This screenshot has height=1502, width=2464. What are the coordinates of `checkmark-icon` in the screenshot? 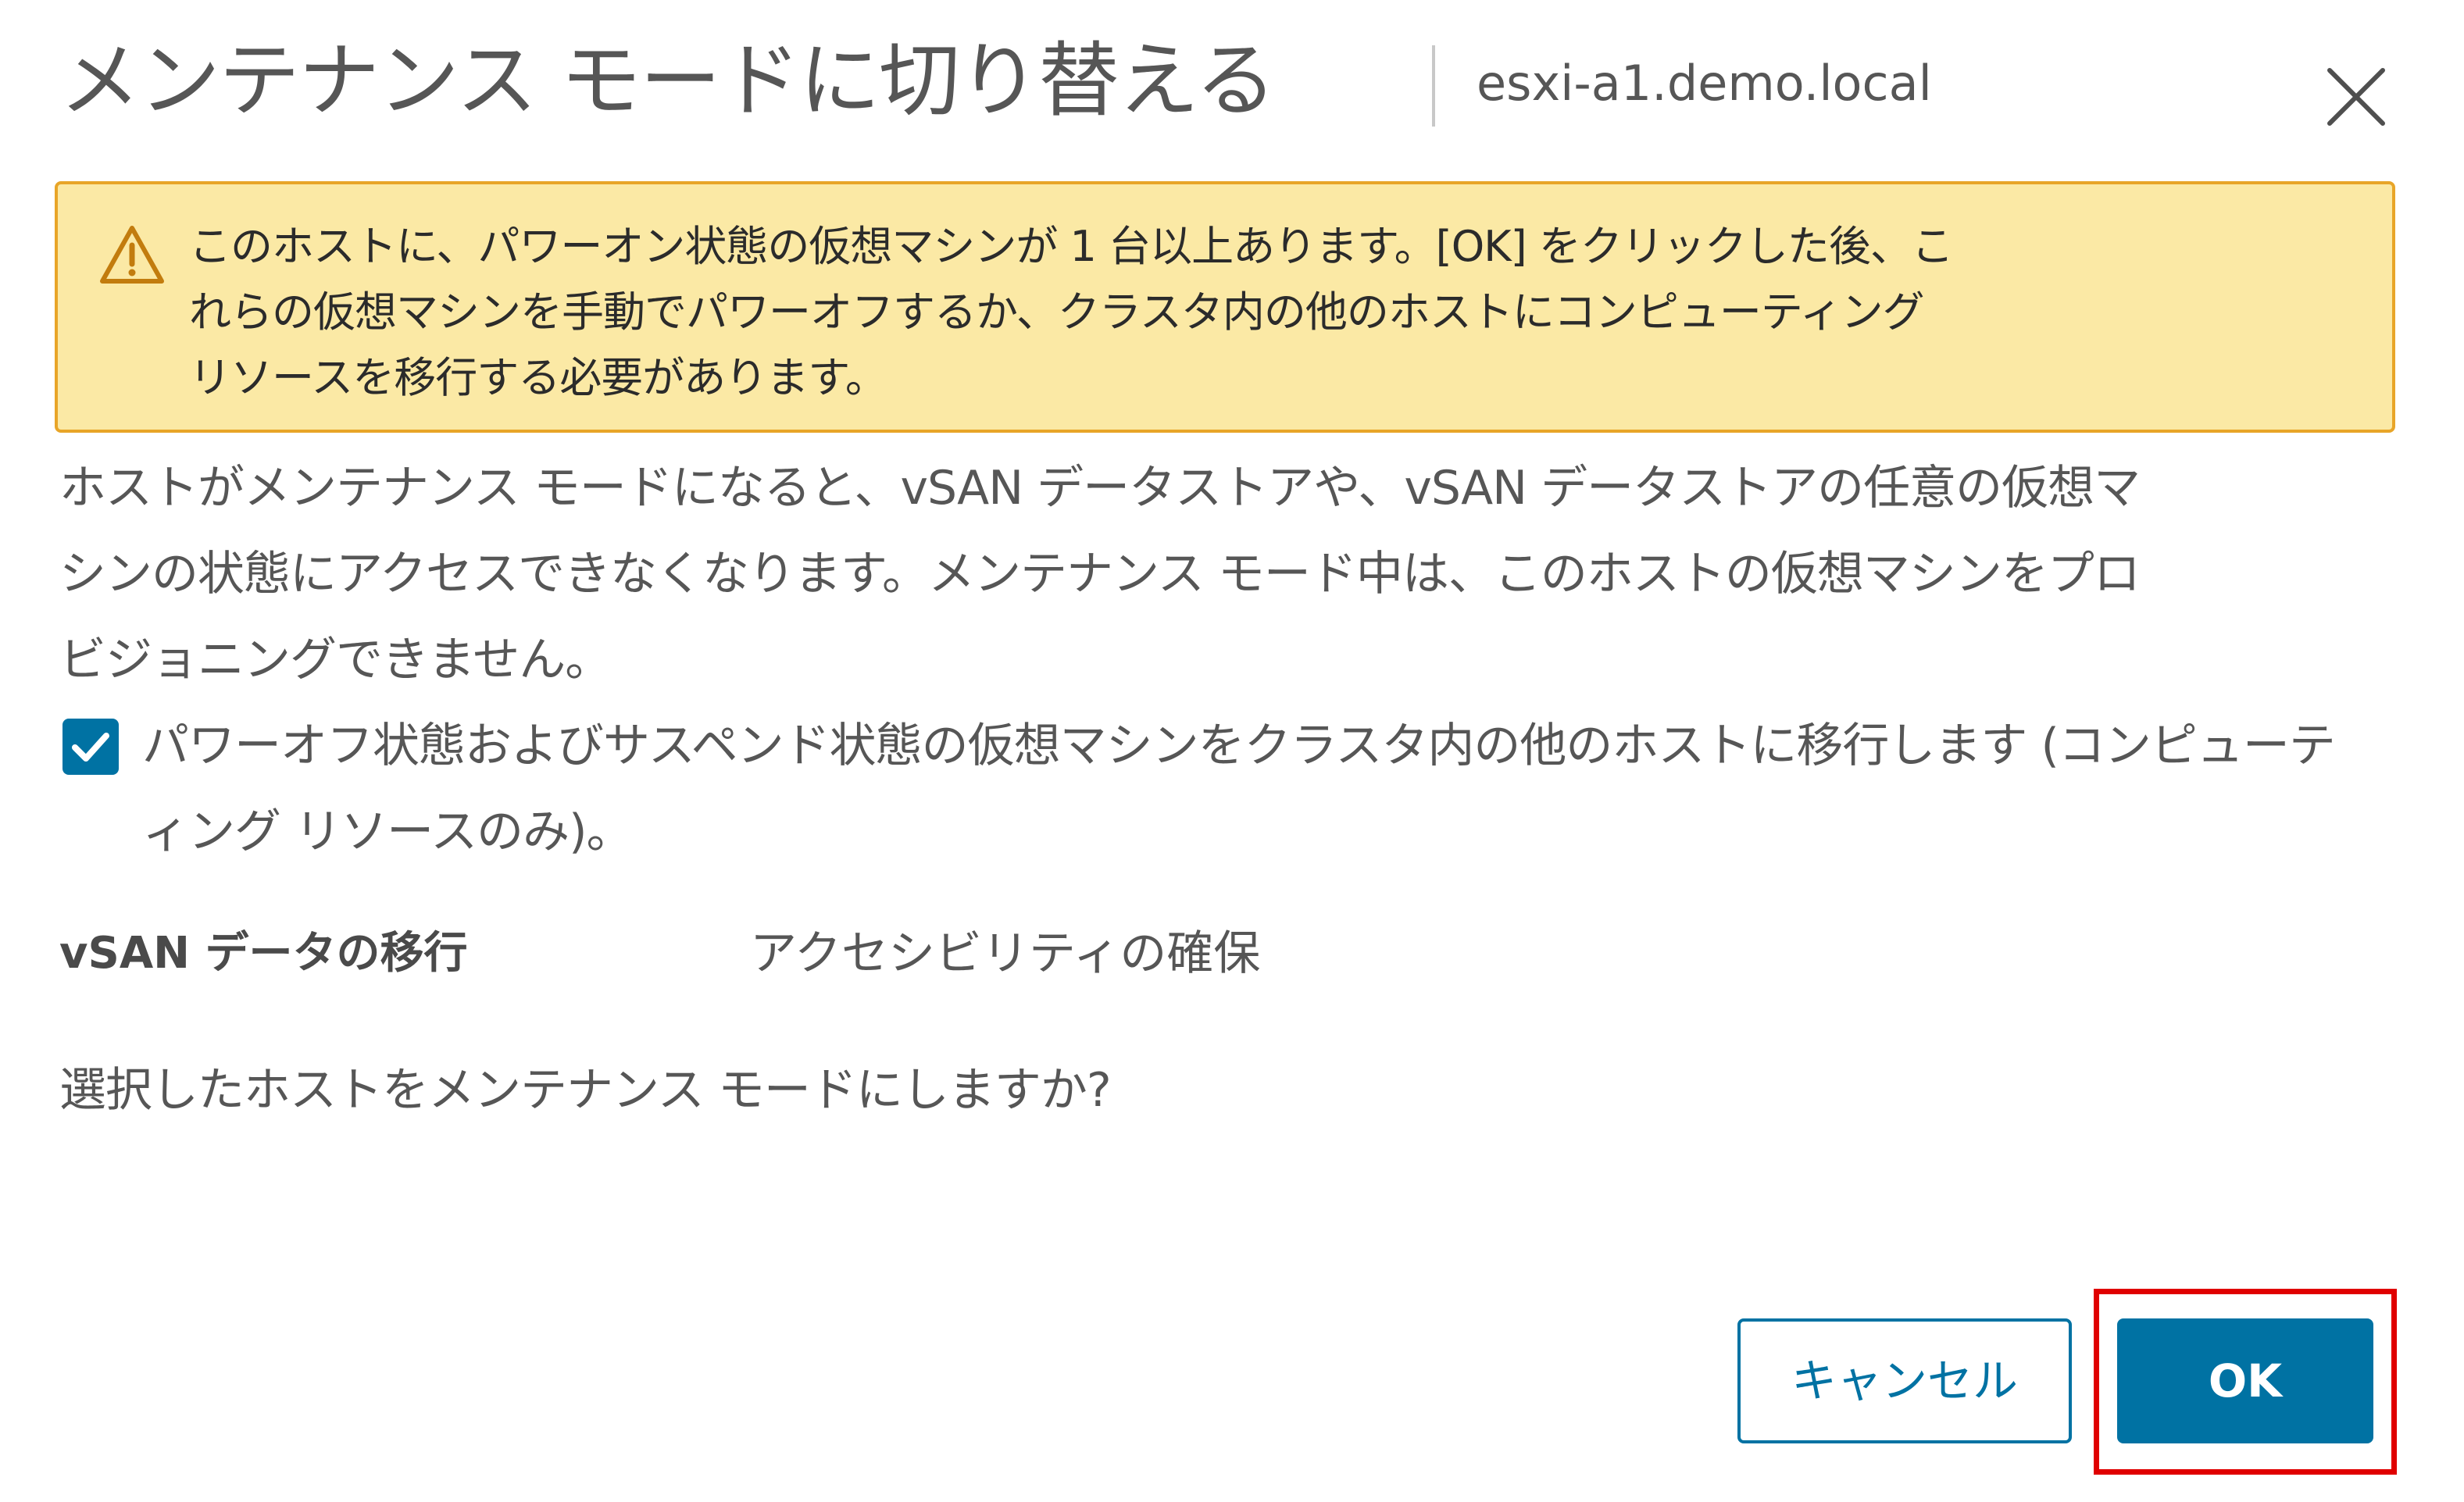 It's located at (90, 747).